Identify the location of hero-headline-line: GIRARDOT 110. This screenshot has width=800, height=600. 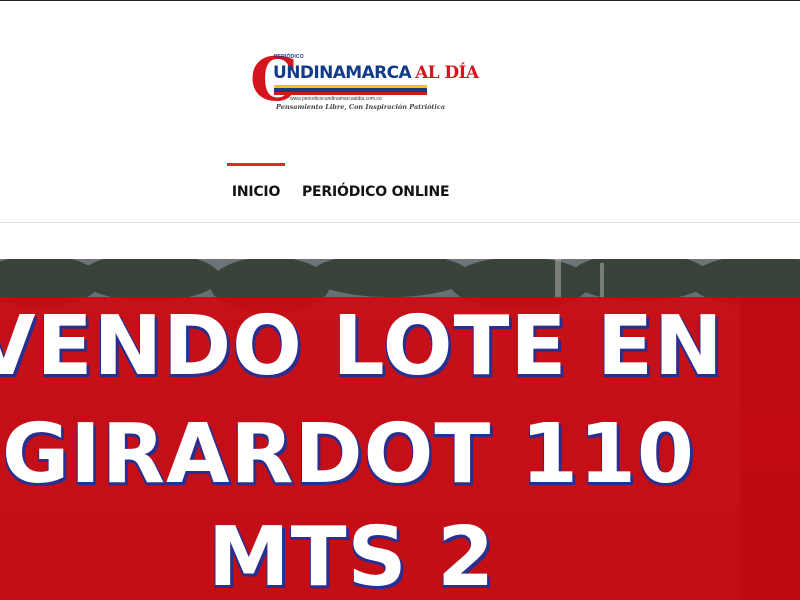
(348, 454).